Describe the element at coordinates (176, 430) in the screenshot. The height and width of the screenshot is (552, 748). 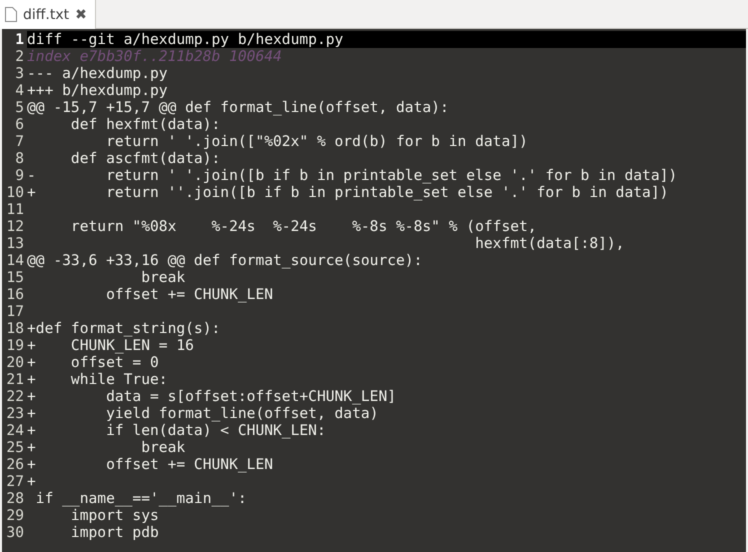
I see `code-line: + if len(data) < CHUNK_LEN:` at that location.